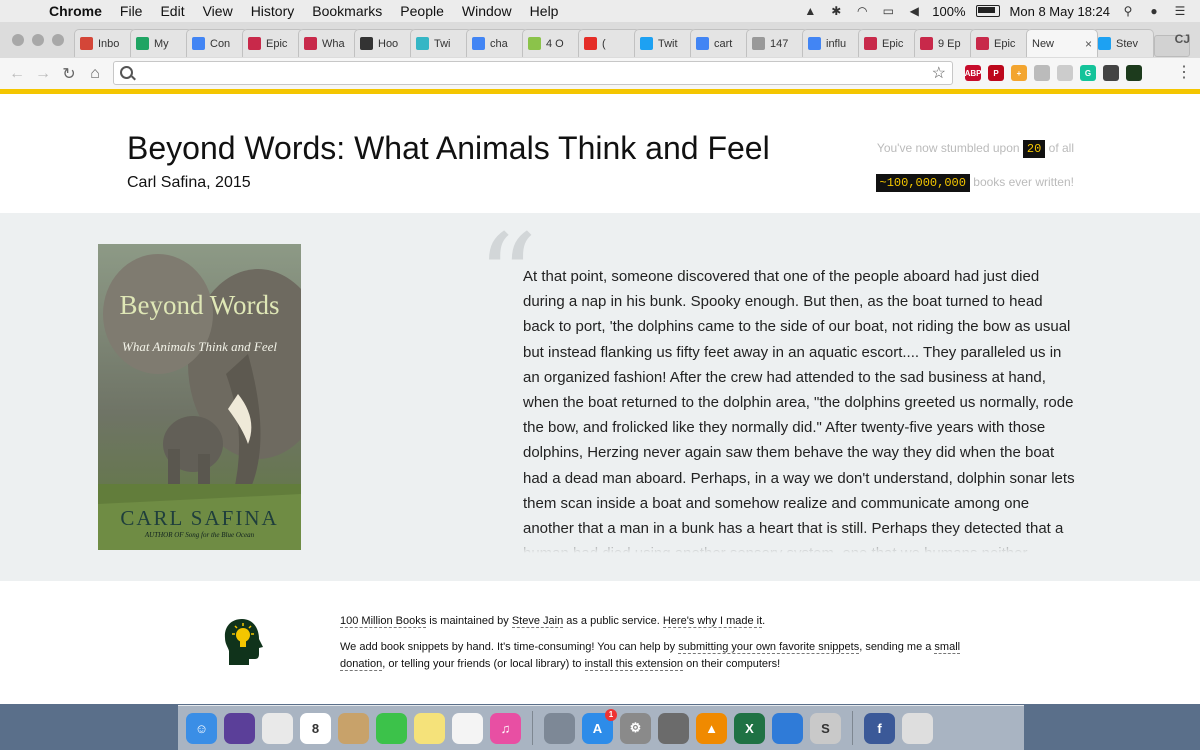 The width and height of the screenshot is (1200, 750). I want to click on epic-icon, so click(310, 43).